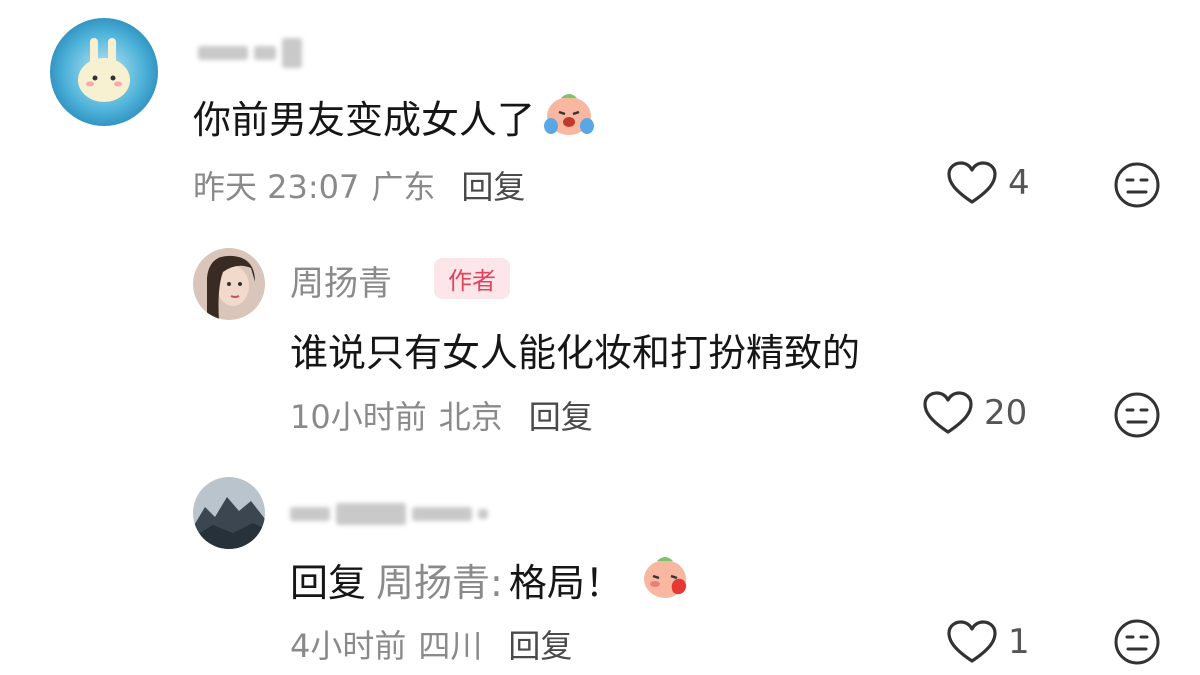  Describe the element at coordinates (1019, 642) in the screenshot. I see `like-count: 1` at that location.